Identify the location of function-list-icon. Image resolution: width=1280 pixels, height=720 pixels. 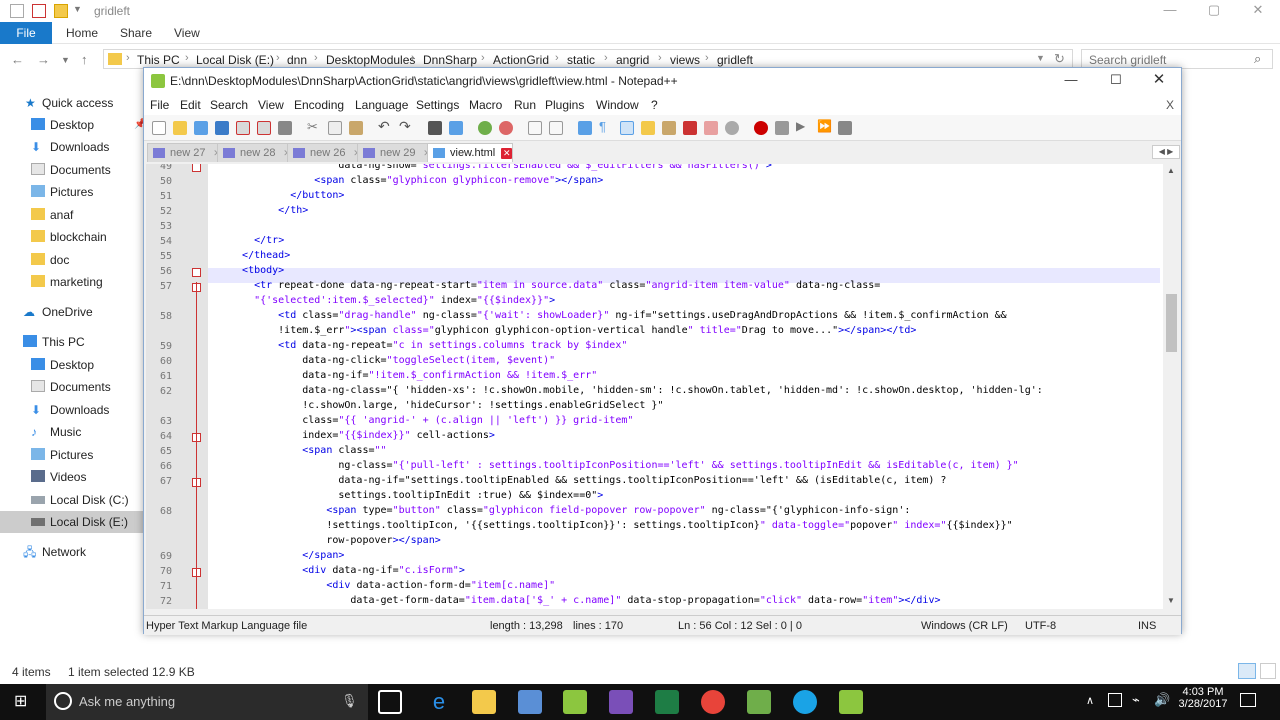
(690, 128).